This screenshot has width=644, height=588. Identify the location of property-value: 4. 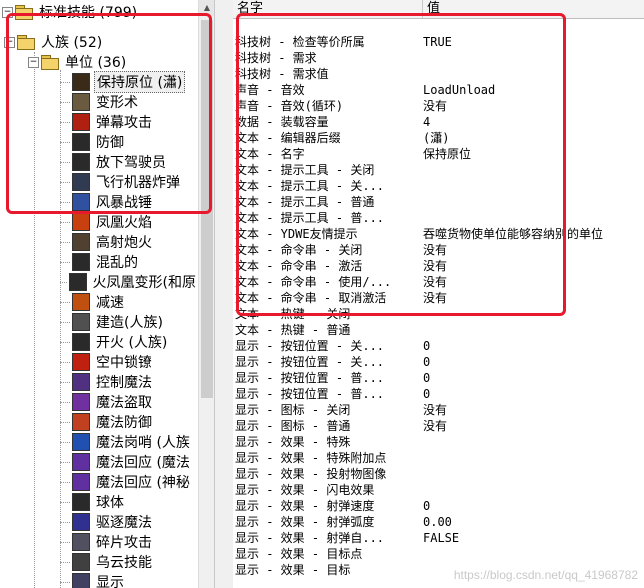
(533, 122).